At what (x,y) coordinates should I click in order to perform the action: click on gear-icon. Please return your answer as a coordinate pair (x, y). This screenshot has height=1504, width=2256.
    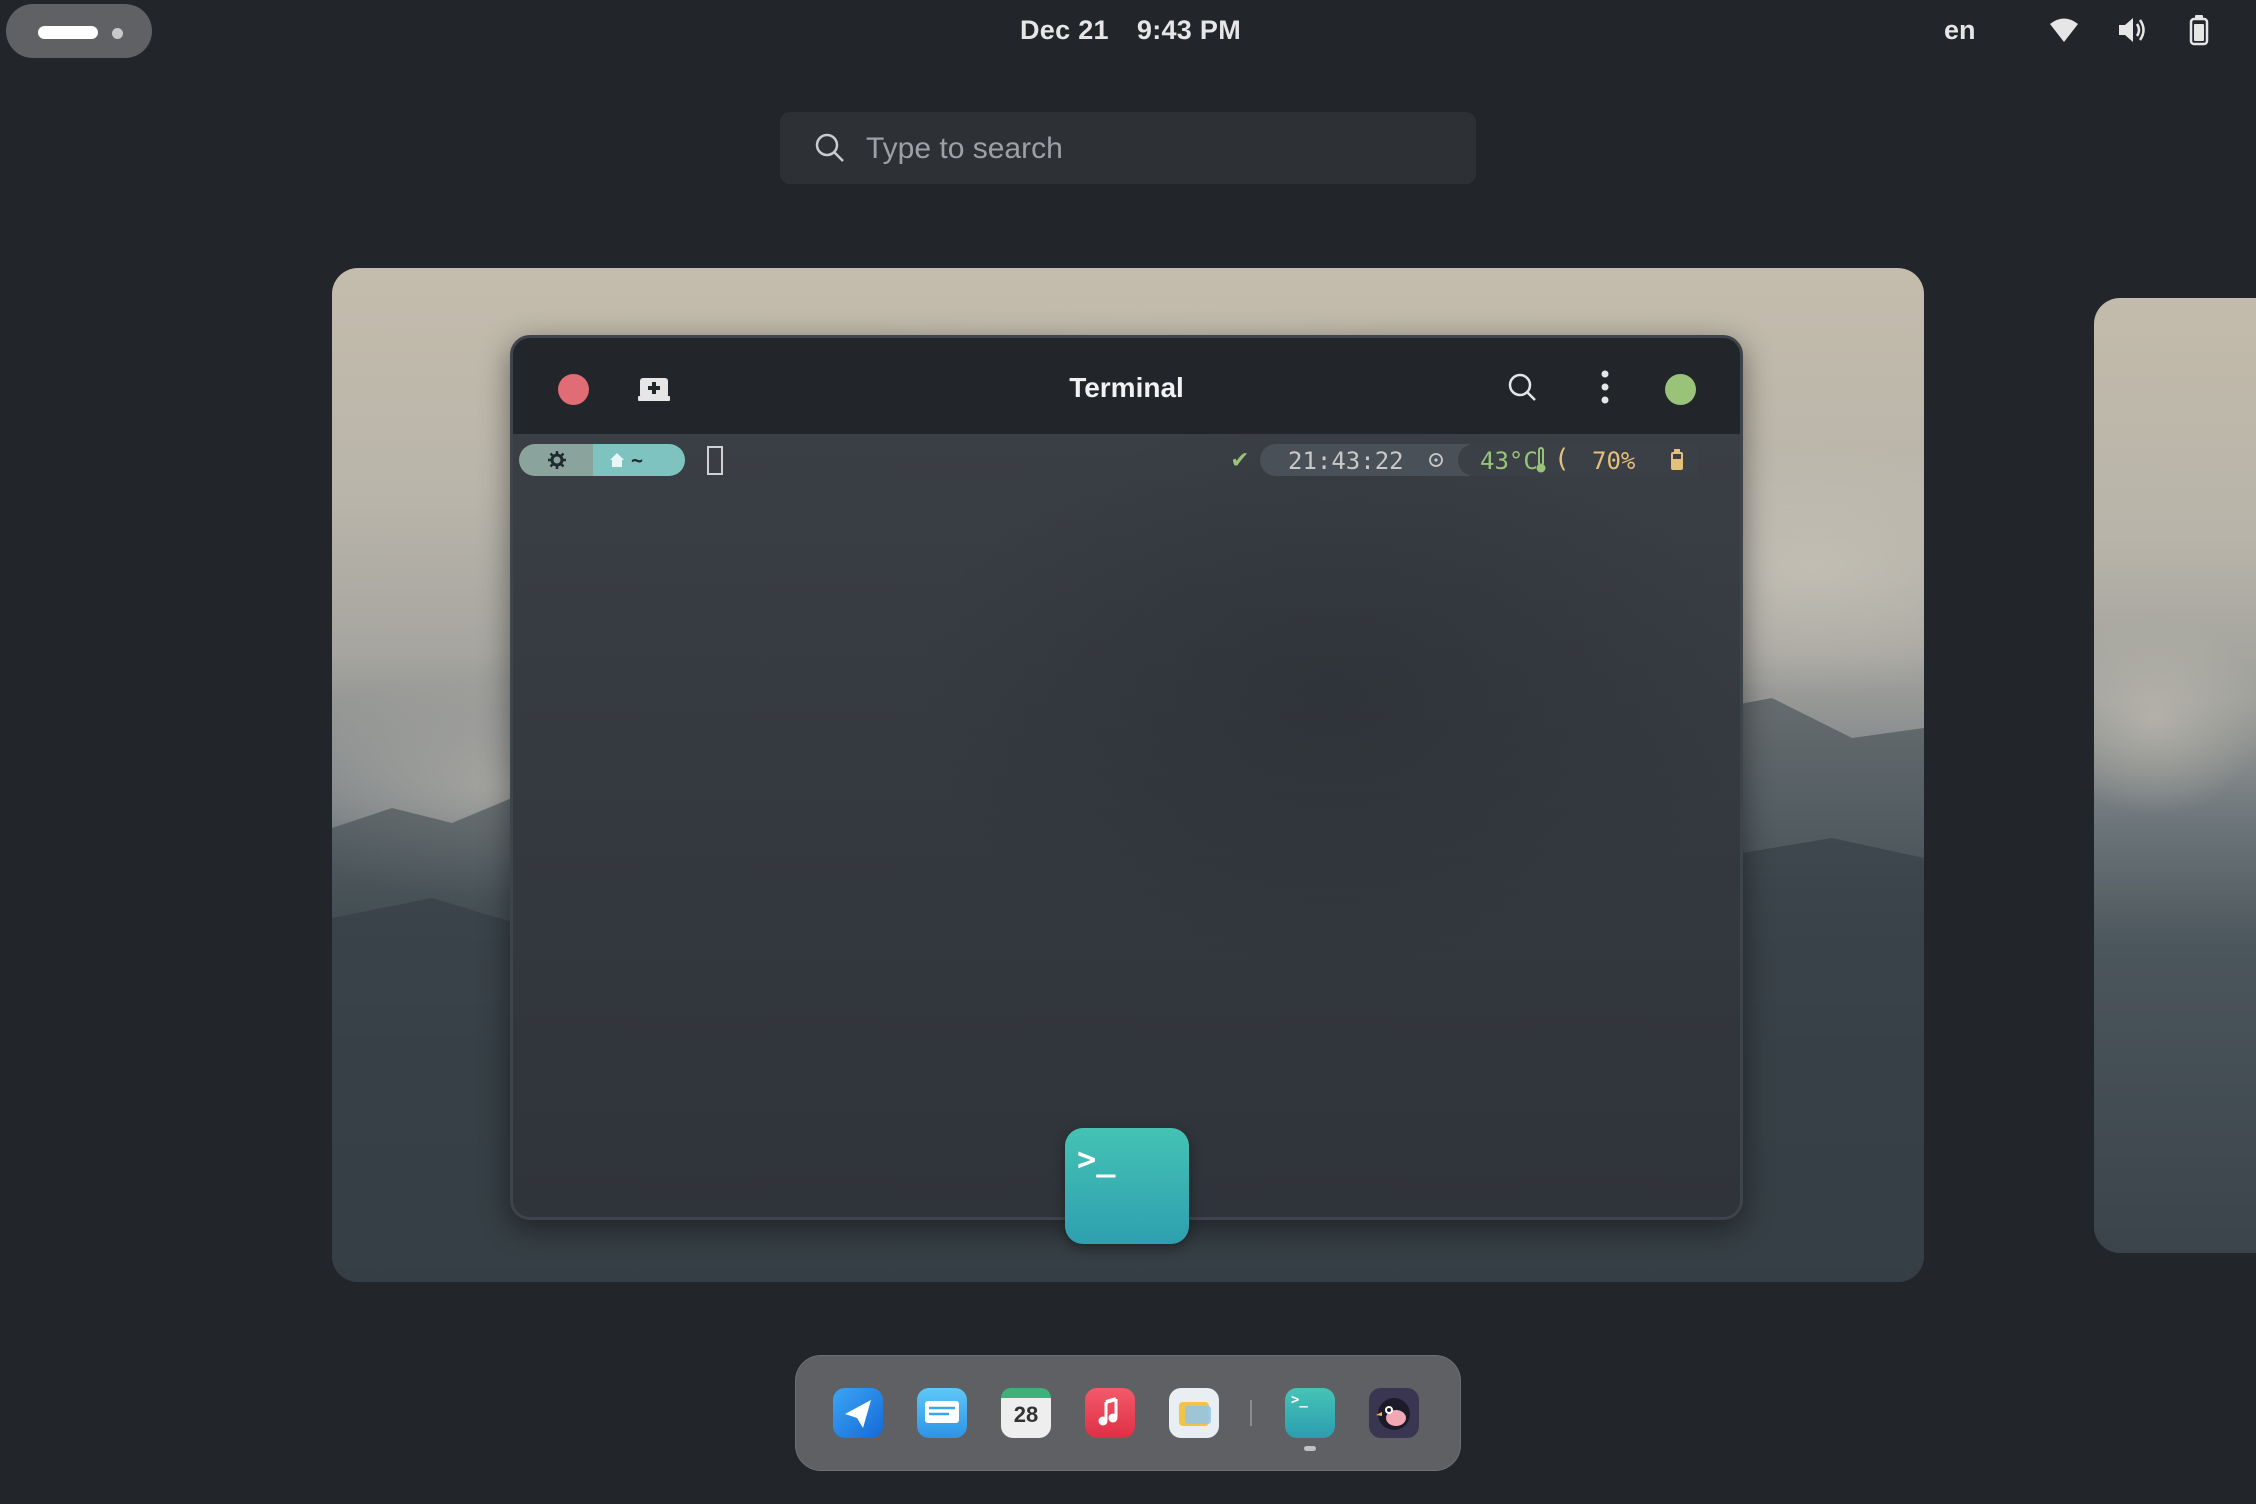
    Looking at the image, I should click on (557, 460).